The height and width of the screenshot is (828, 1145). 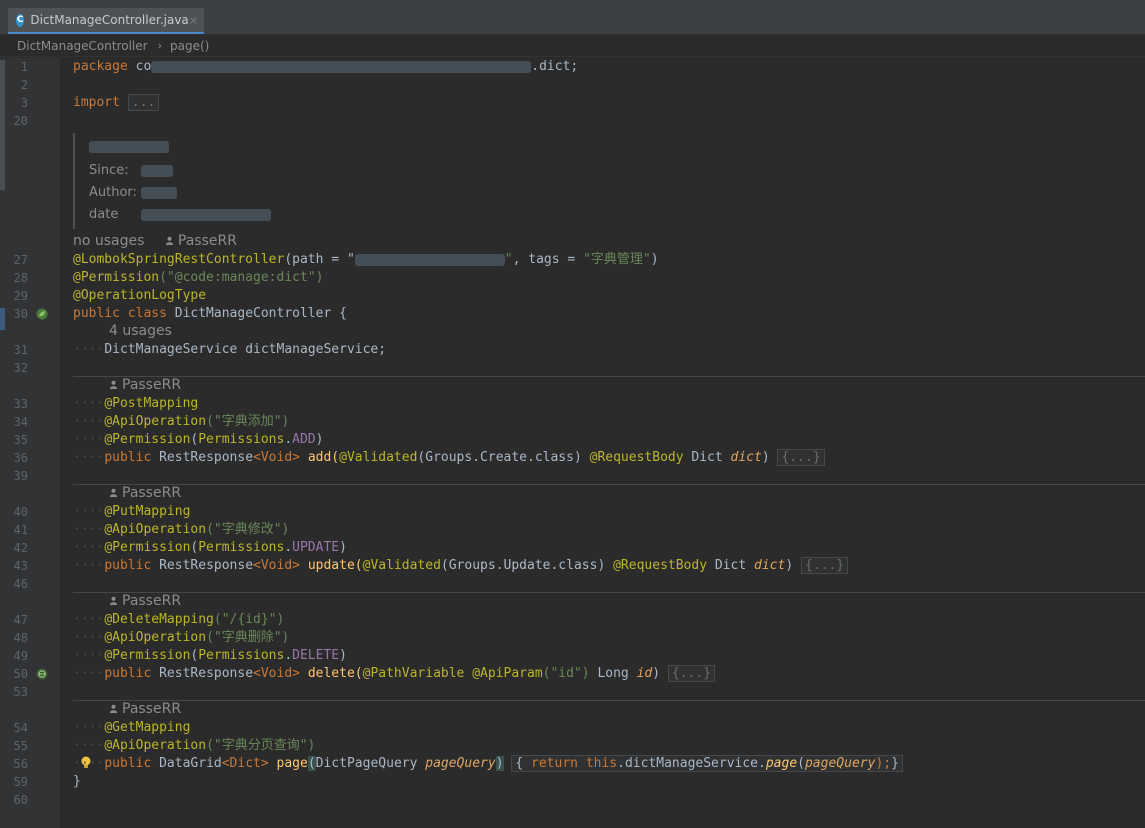 I want to click on type-dict: Dict, so click(x=711, y=457).